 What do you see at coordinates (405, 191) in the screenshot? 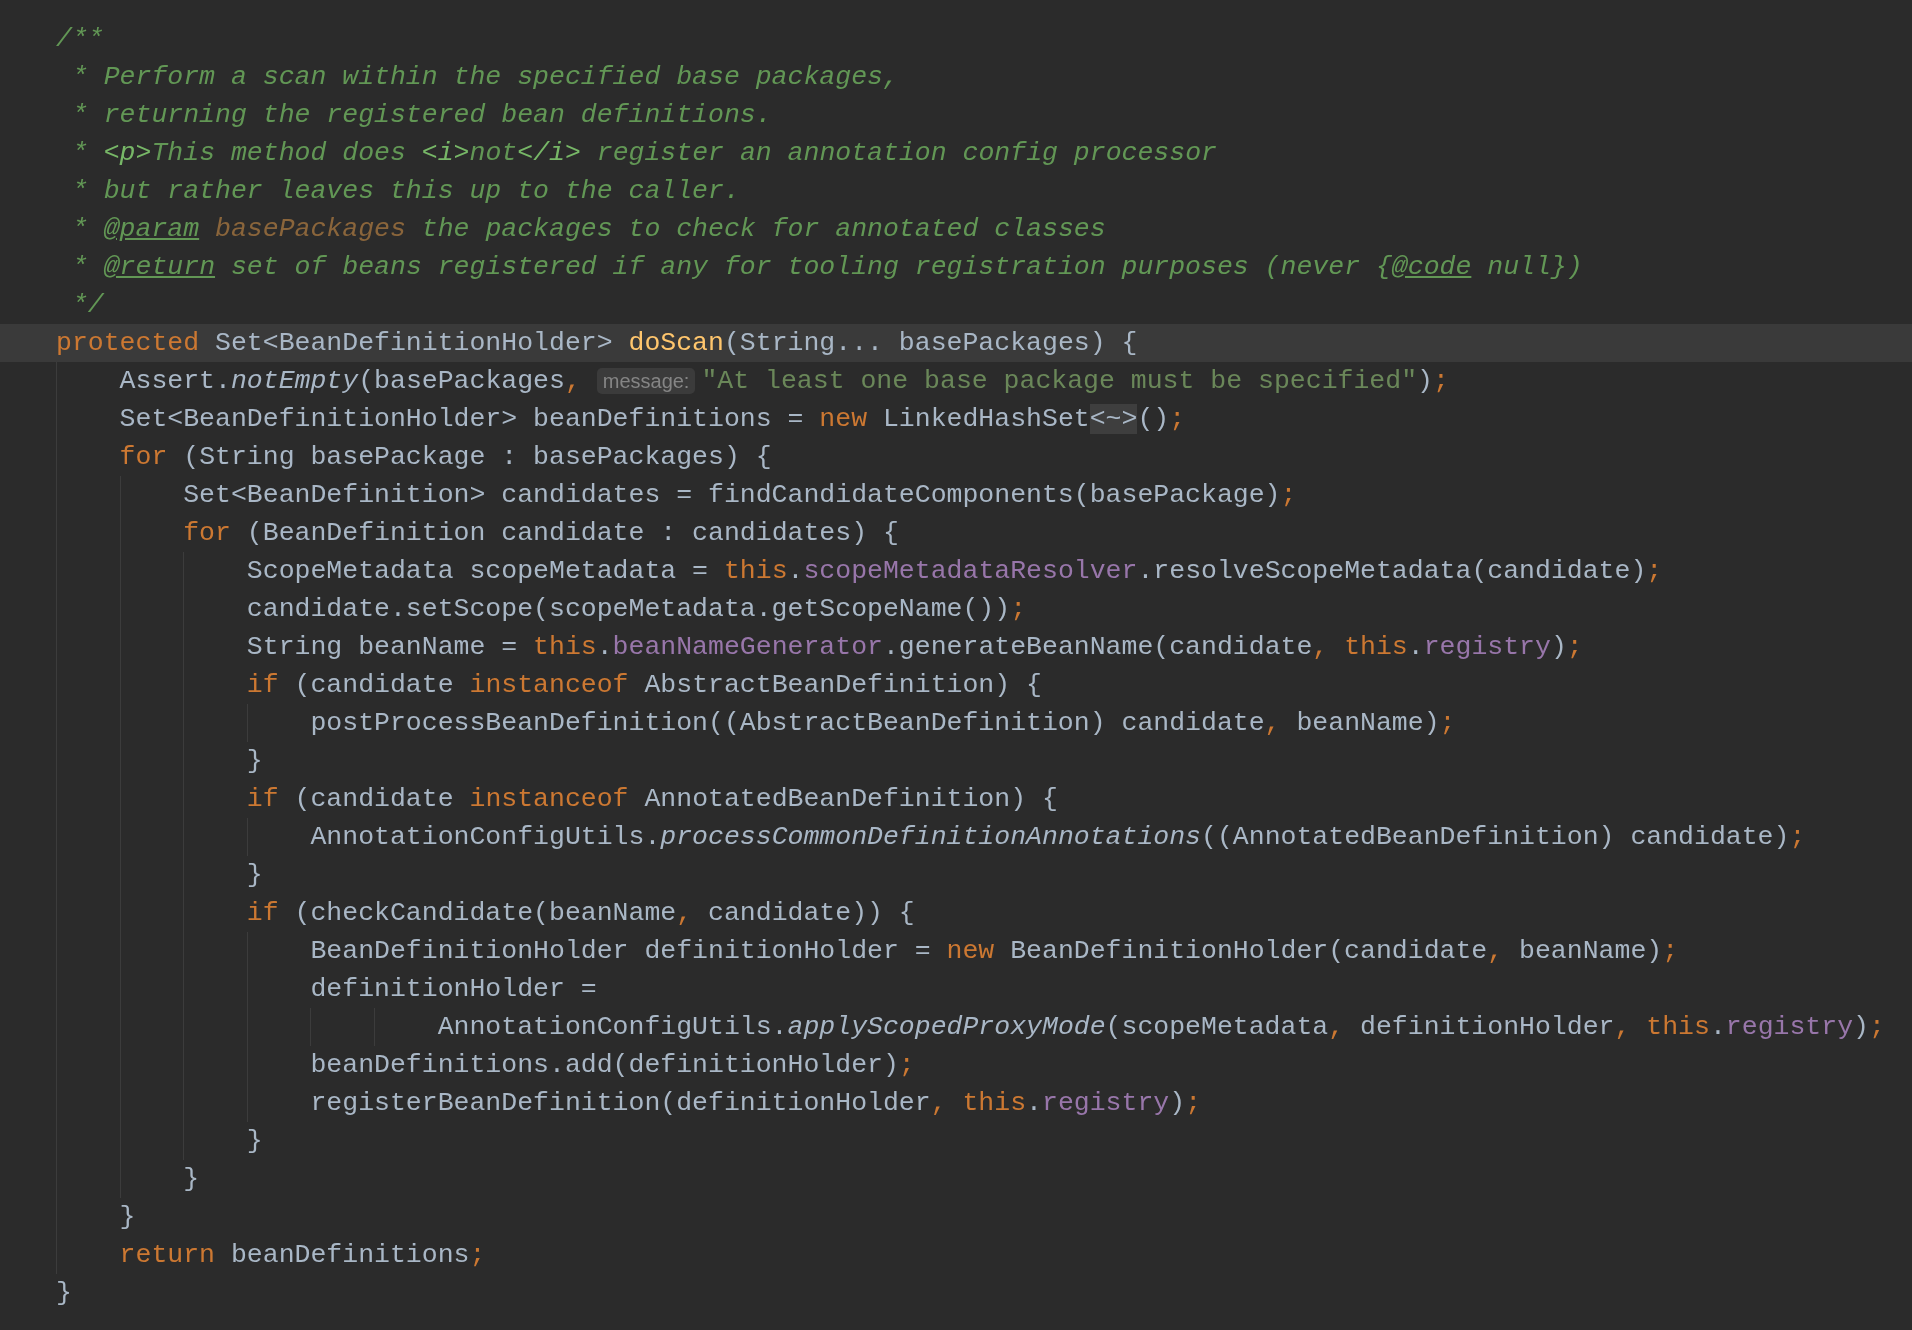
I see `code-line: * but rather leaves this up to the caller.` at bounding box center [405, 191].